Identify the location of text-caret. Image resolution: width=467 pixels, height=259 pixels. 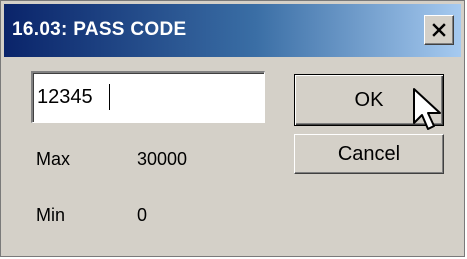
(109, 97).